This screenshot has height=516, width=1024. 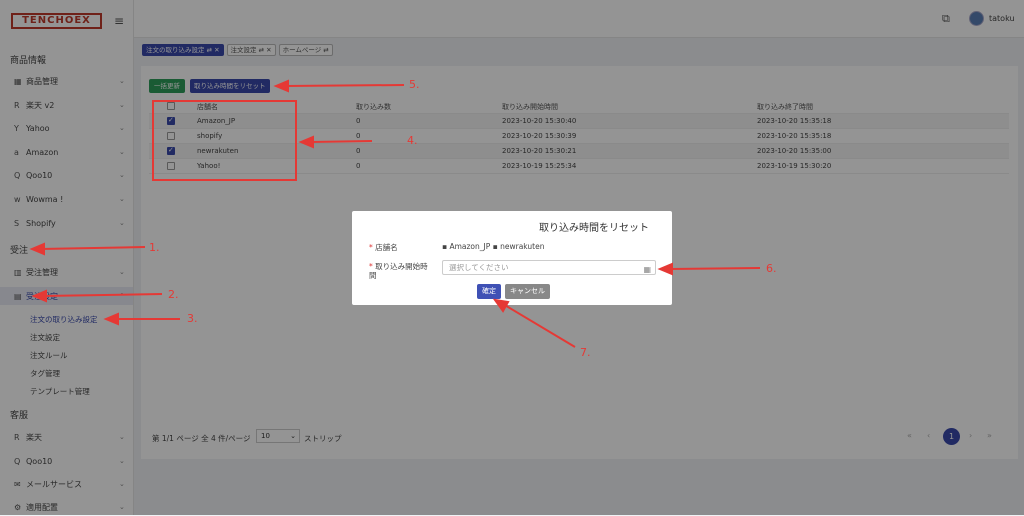 I want to click on annotation-3: 3., so click(x=192, y=318).